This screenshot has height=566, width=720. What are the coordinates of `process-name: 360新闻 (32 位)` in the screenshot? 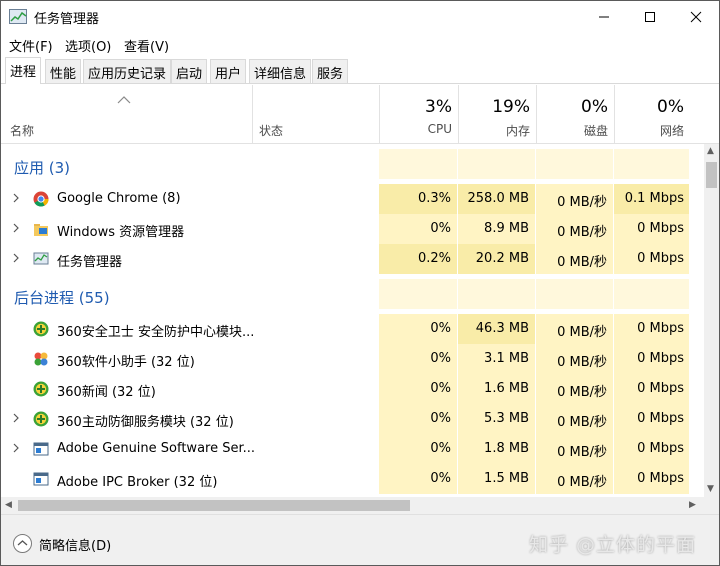 It's located at (106, 392).